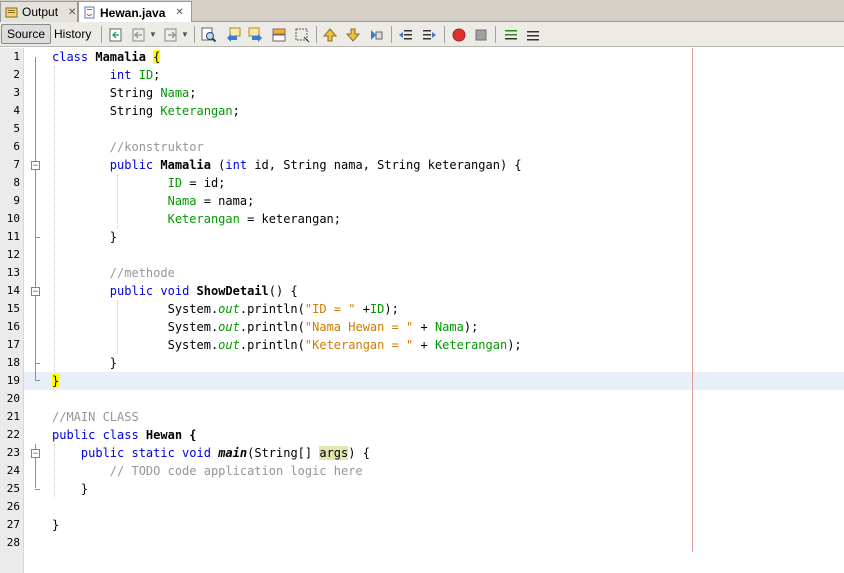  What do you see at coordinates (193, 309) in the screenshot?
I see `class-ref: System.` at bounding box center [193, 309].